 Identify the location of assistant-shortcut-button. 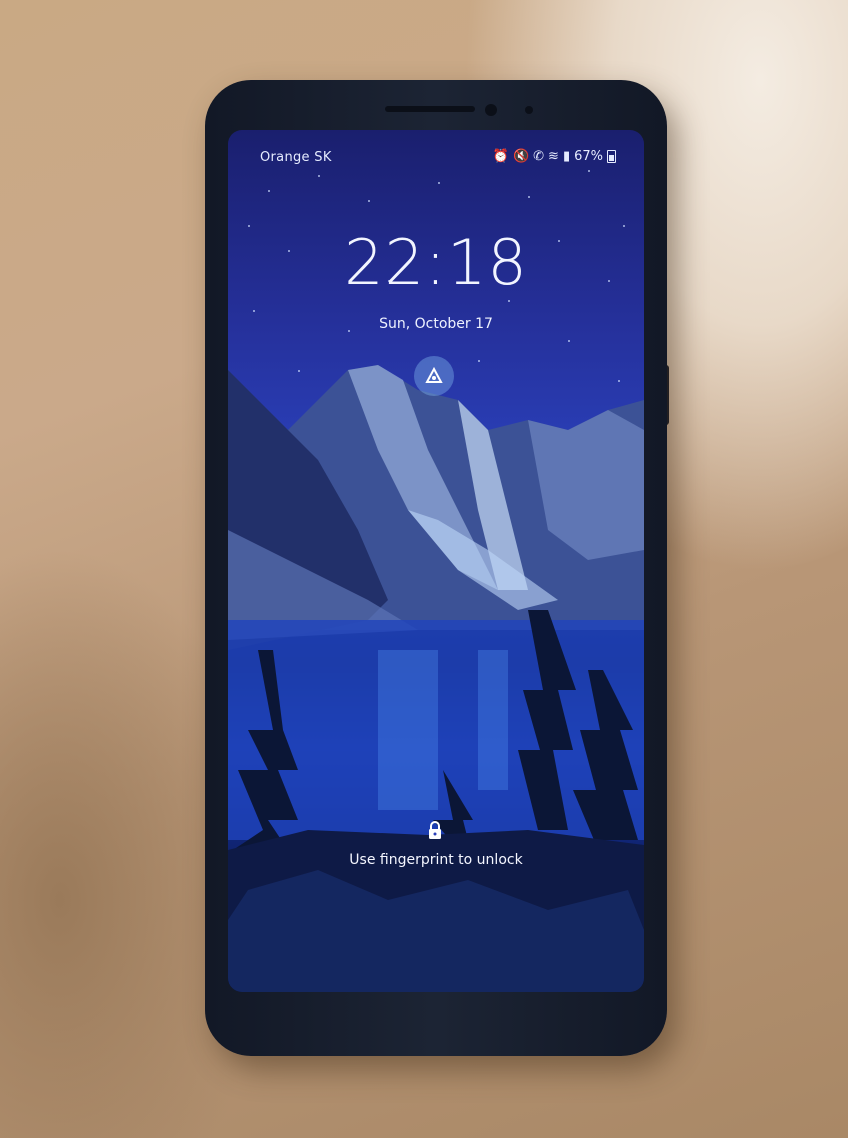
(434, 376).